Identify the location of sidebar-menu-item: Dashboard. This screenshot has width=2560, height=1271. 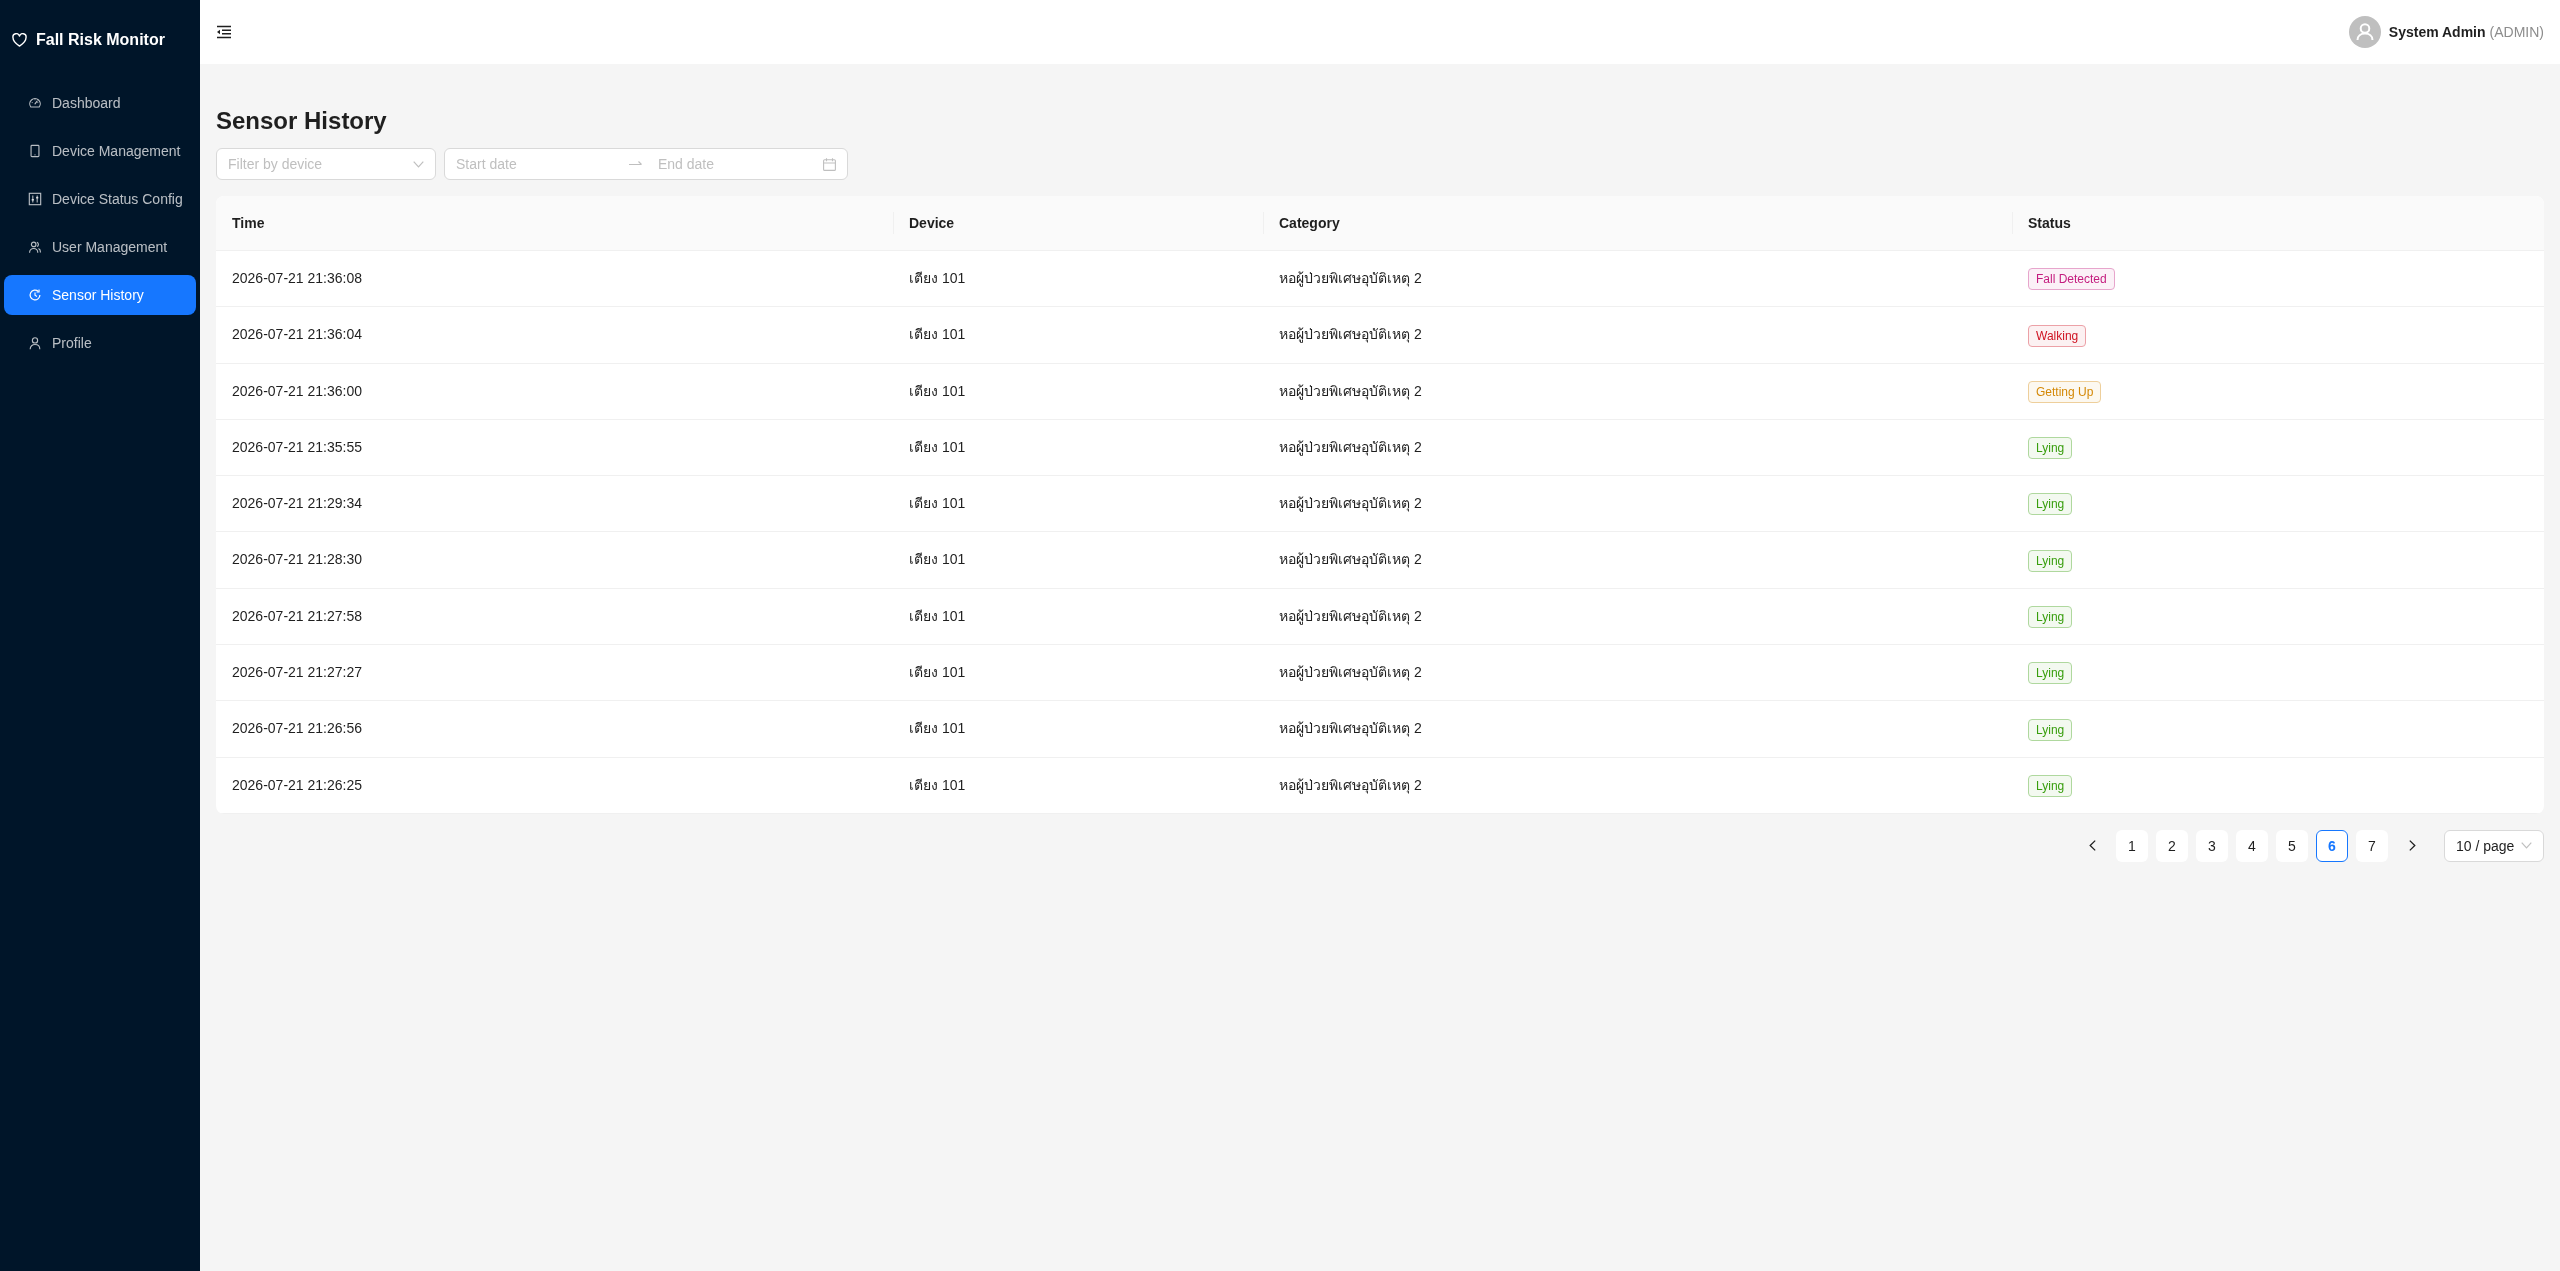
(100, 103).